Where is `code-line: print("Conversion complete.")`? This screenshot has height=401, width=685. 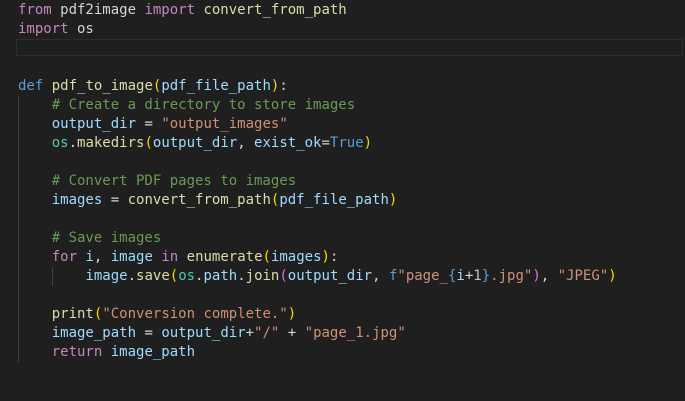
code-line: print("Conversion complete.") is located at coordinates (342, 314).